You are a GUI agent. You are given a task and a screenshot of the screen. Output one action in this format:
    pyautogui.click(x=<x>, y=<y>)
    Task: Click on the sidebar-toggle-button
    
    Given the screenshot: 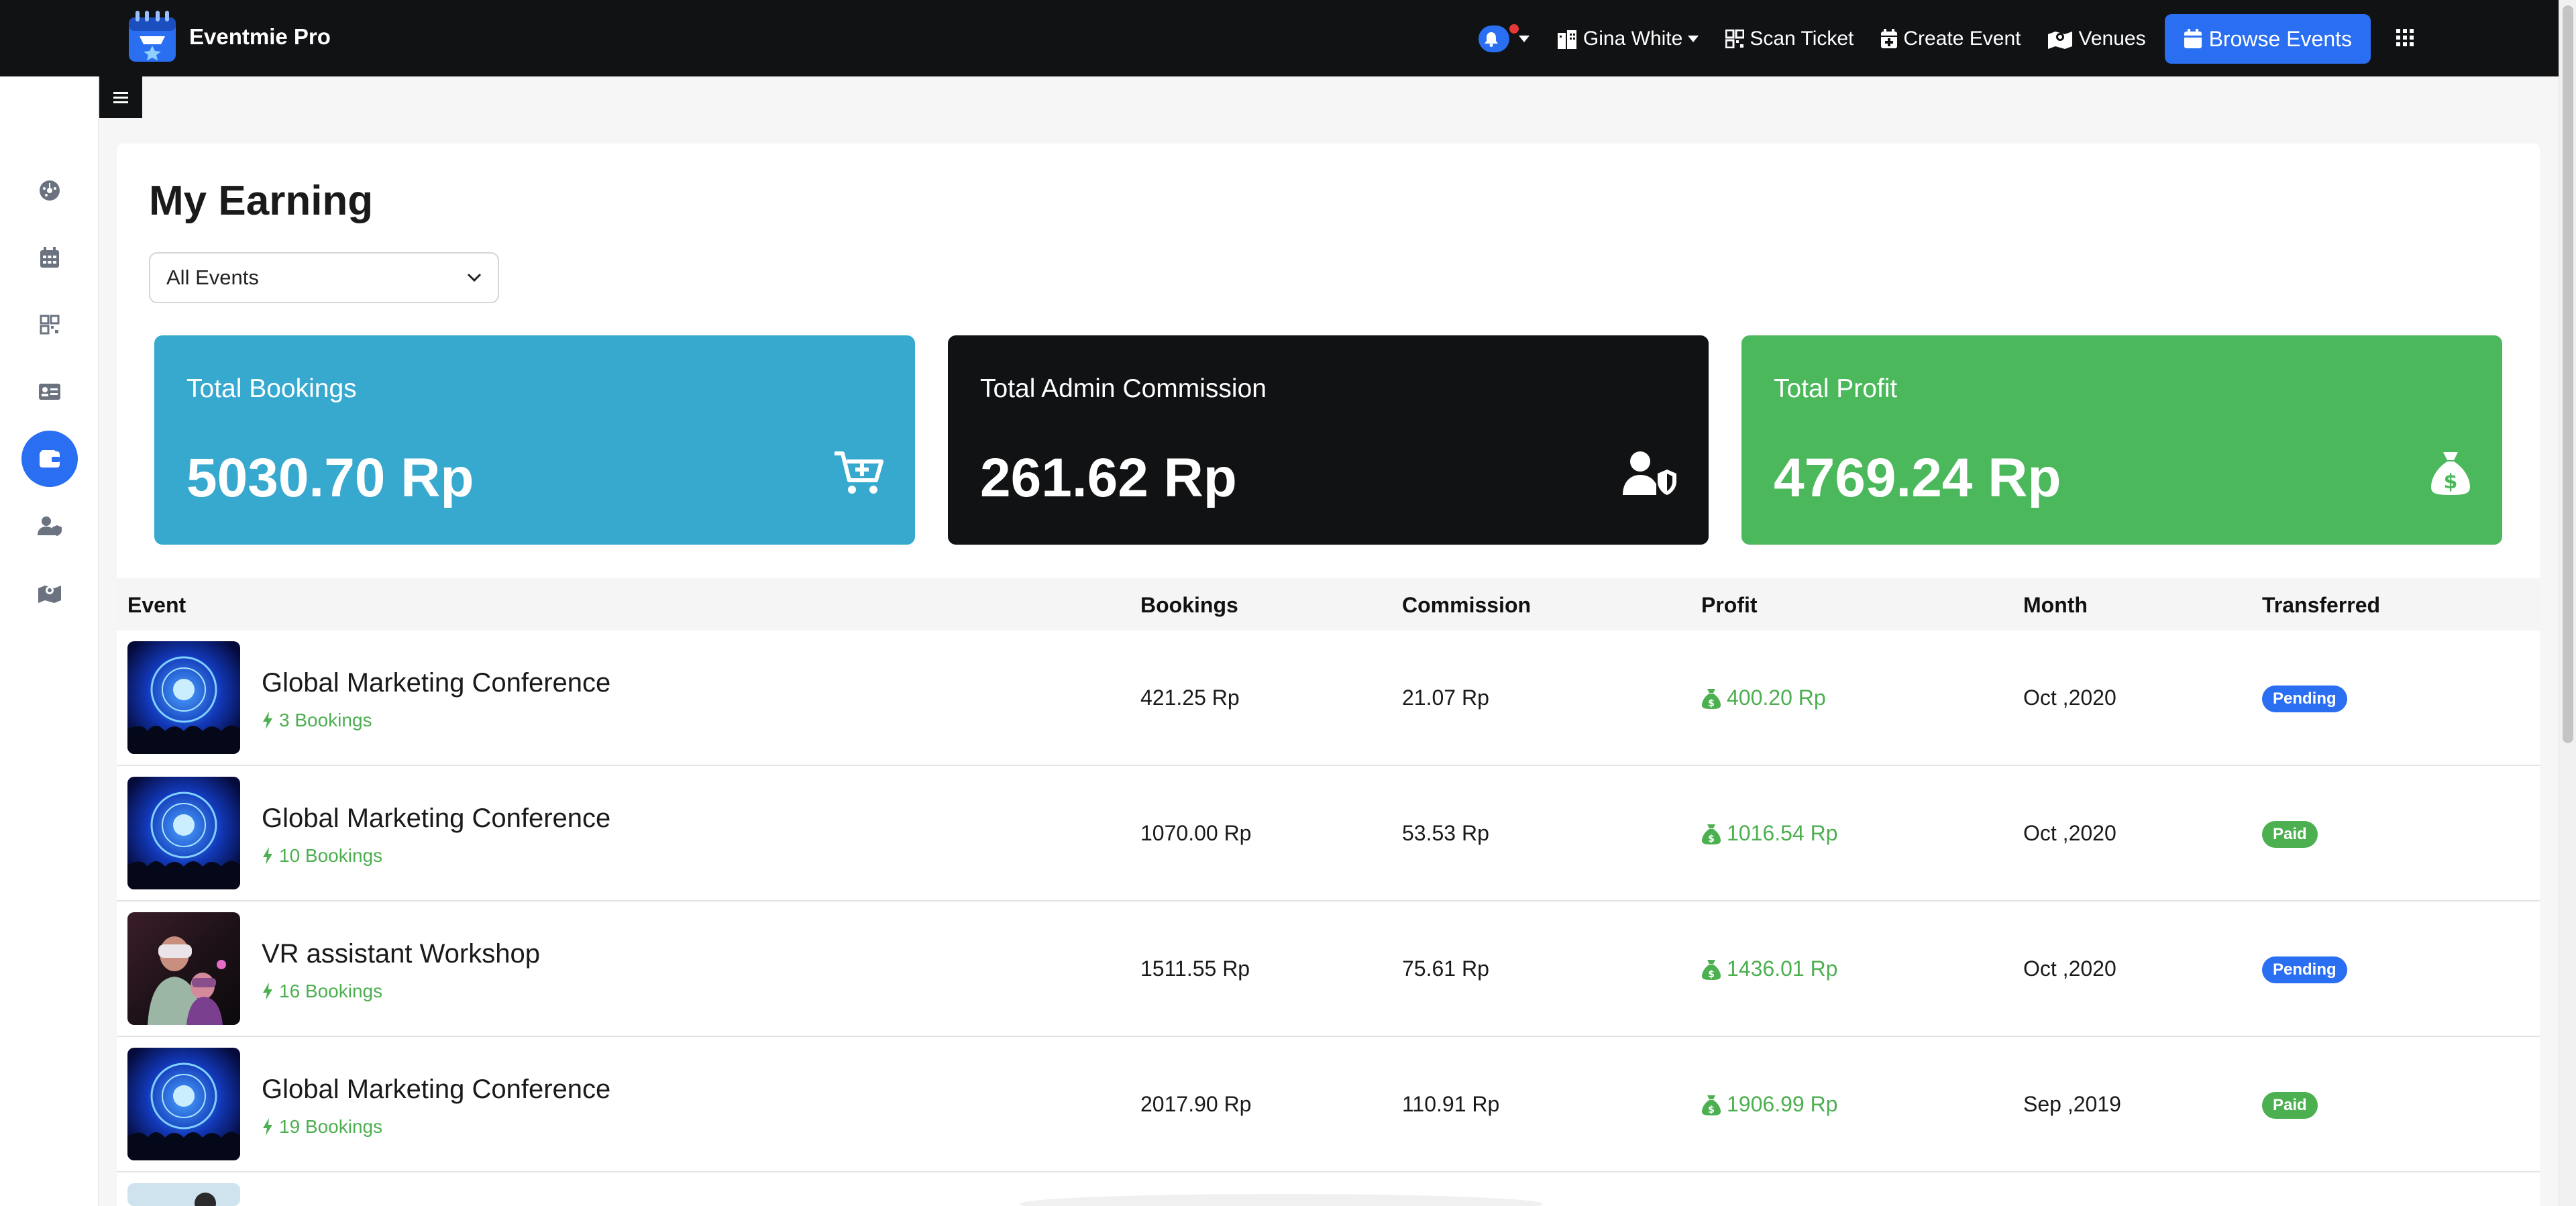 What is the action you would take?
    pyautogui.click(x=120, y=97)
    